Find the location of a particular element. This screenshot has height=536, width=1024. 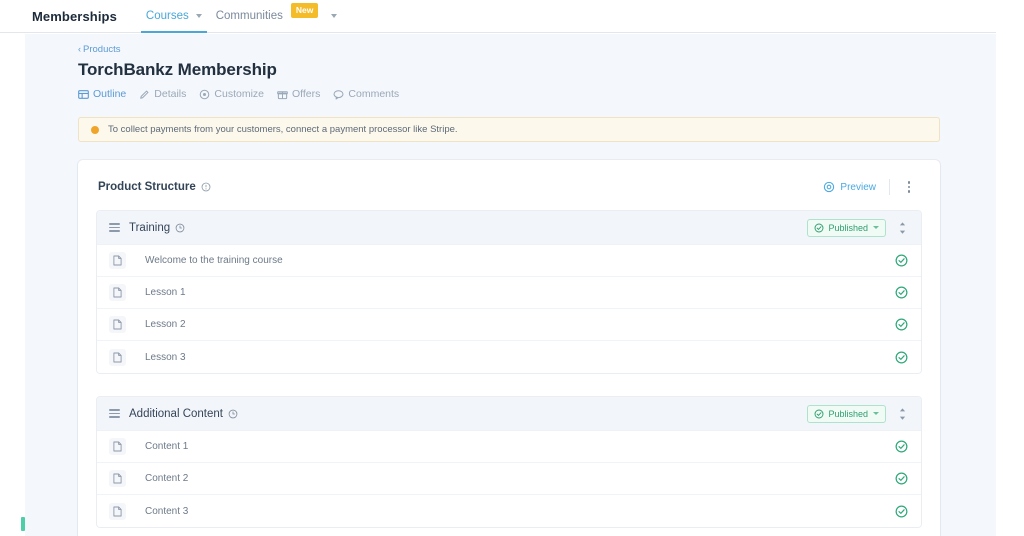

tab-offers-label: Offers is located at coordinates (306, 94).